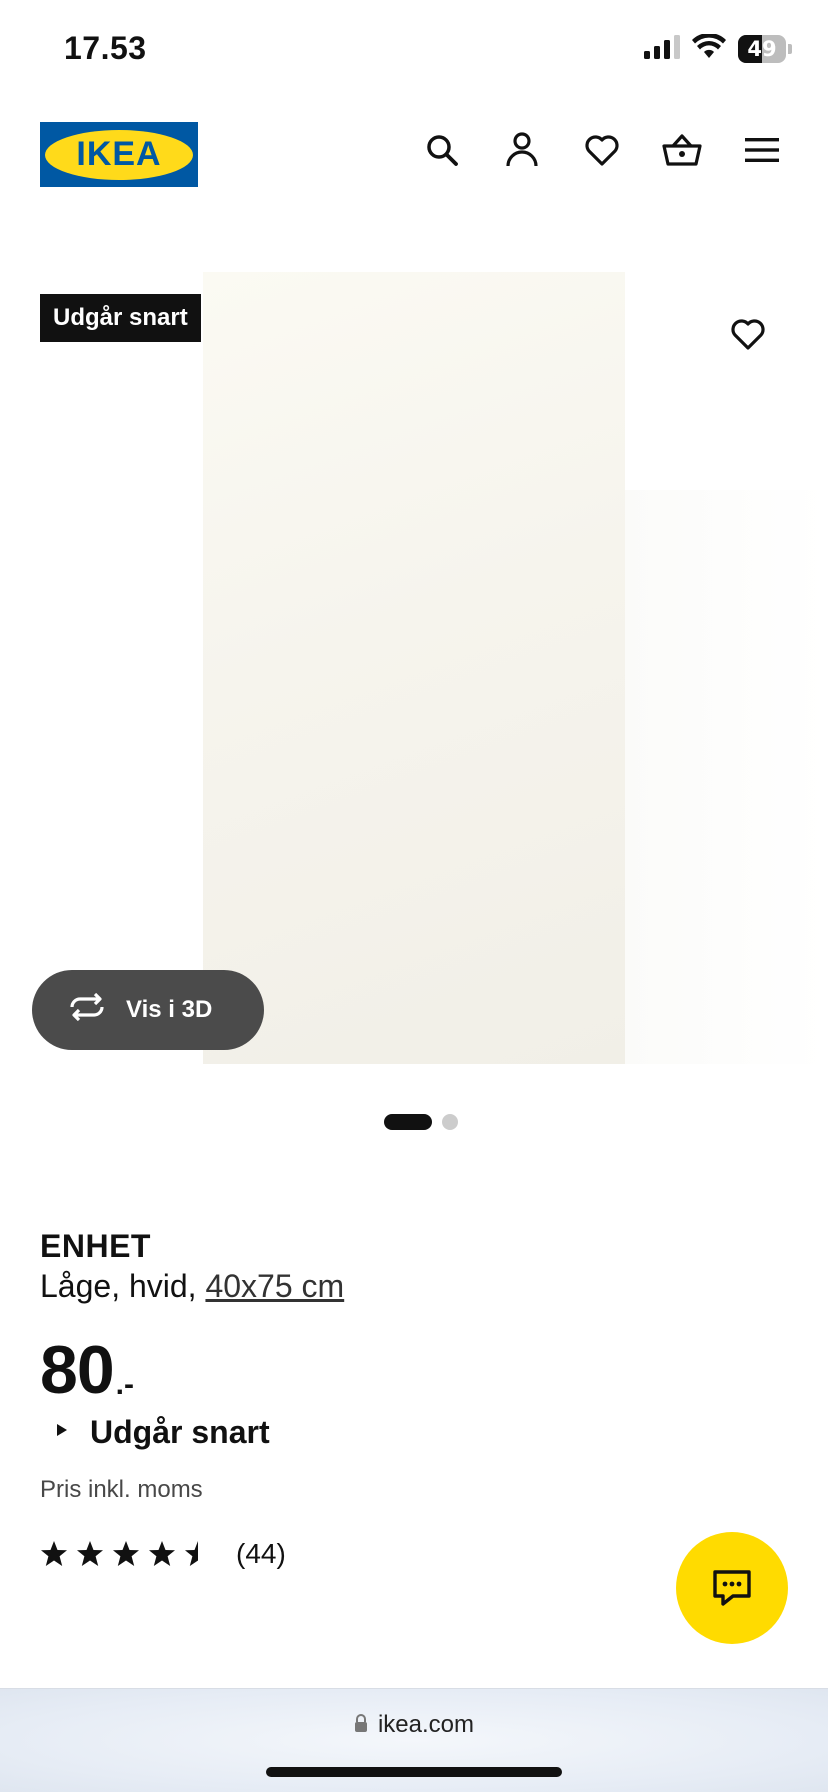 The image size is (828, 1792). Describe the element at coordinates (180, 1432) in the screenshot. I see `availability-text: Udgår snart` at that location.